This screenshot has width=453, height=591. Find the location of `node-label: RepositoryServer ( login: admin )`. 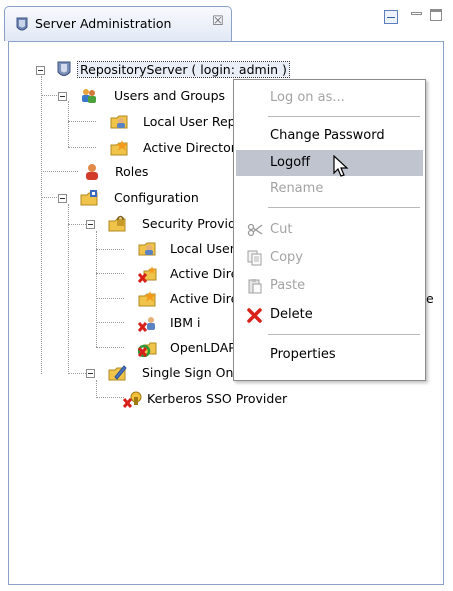

node-label: RepositoryServer ( login: admin ) is located at coordinates (183, 69).